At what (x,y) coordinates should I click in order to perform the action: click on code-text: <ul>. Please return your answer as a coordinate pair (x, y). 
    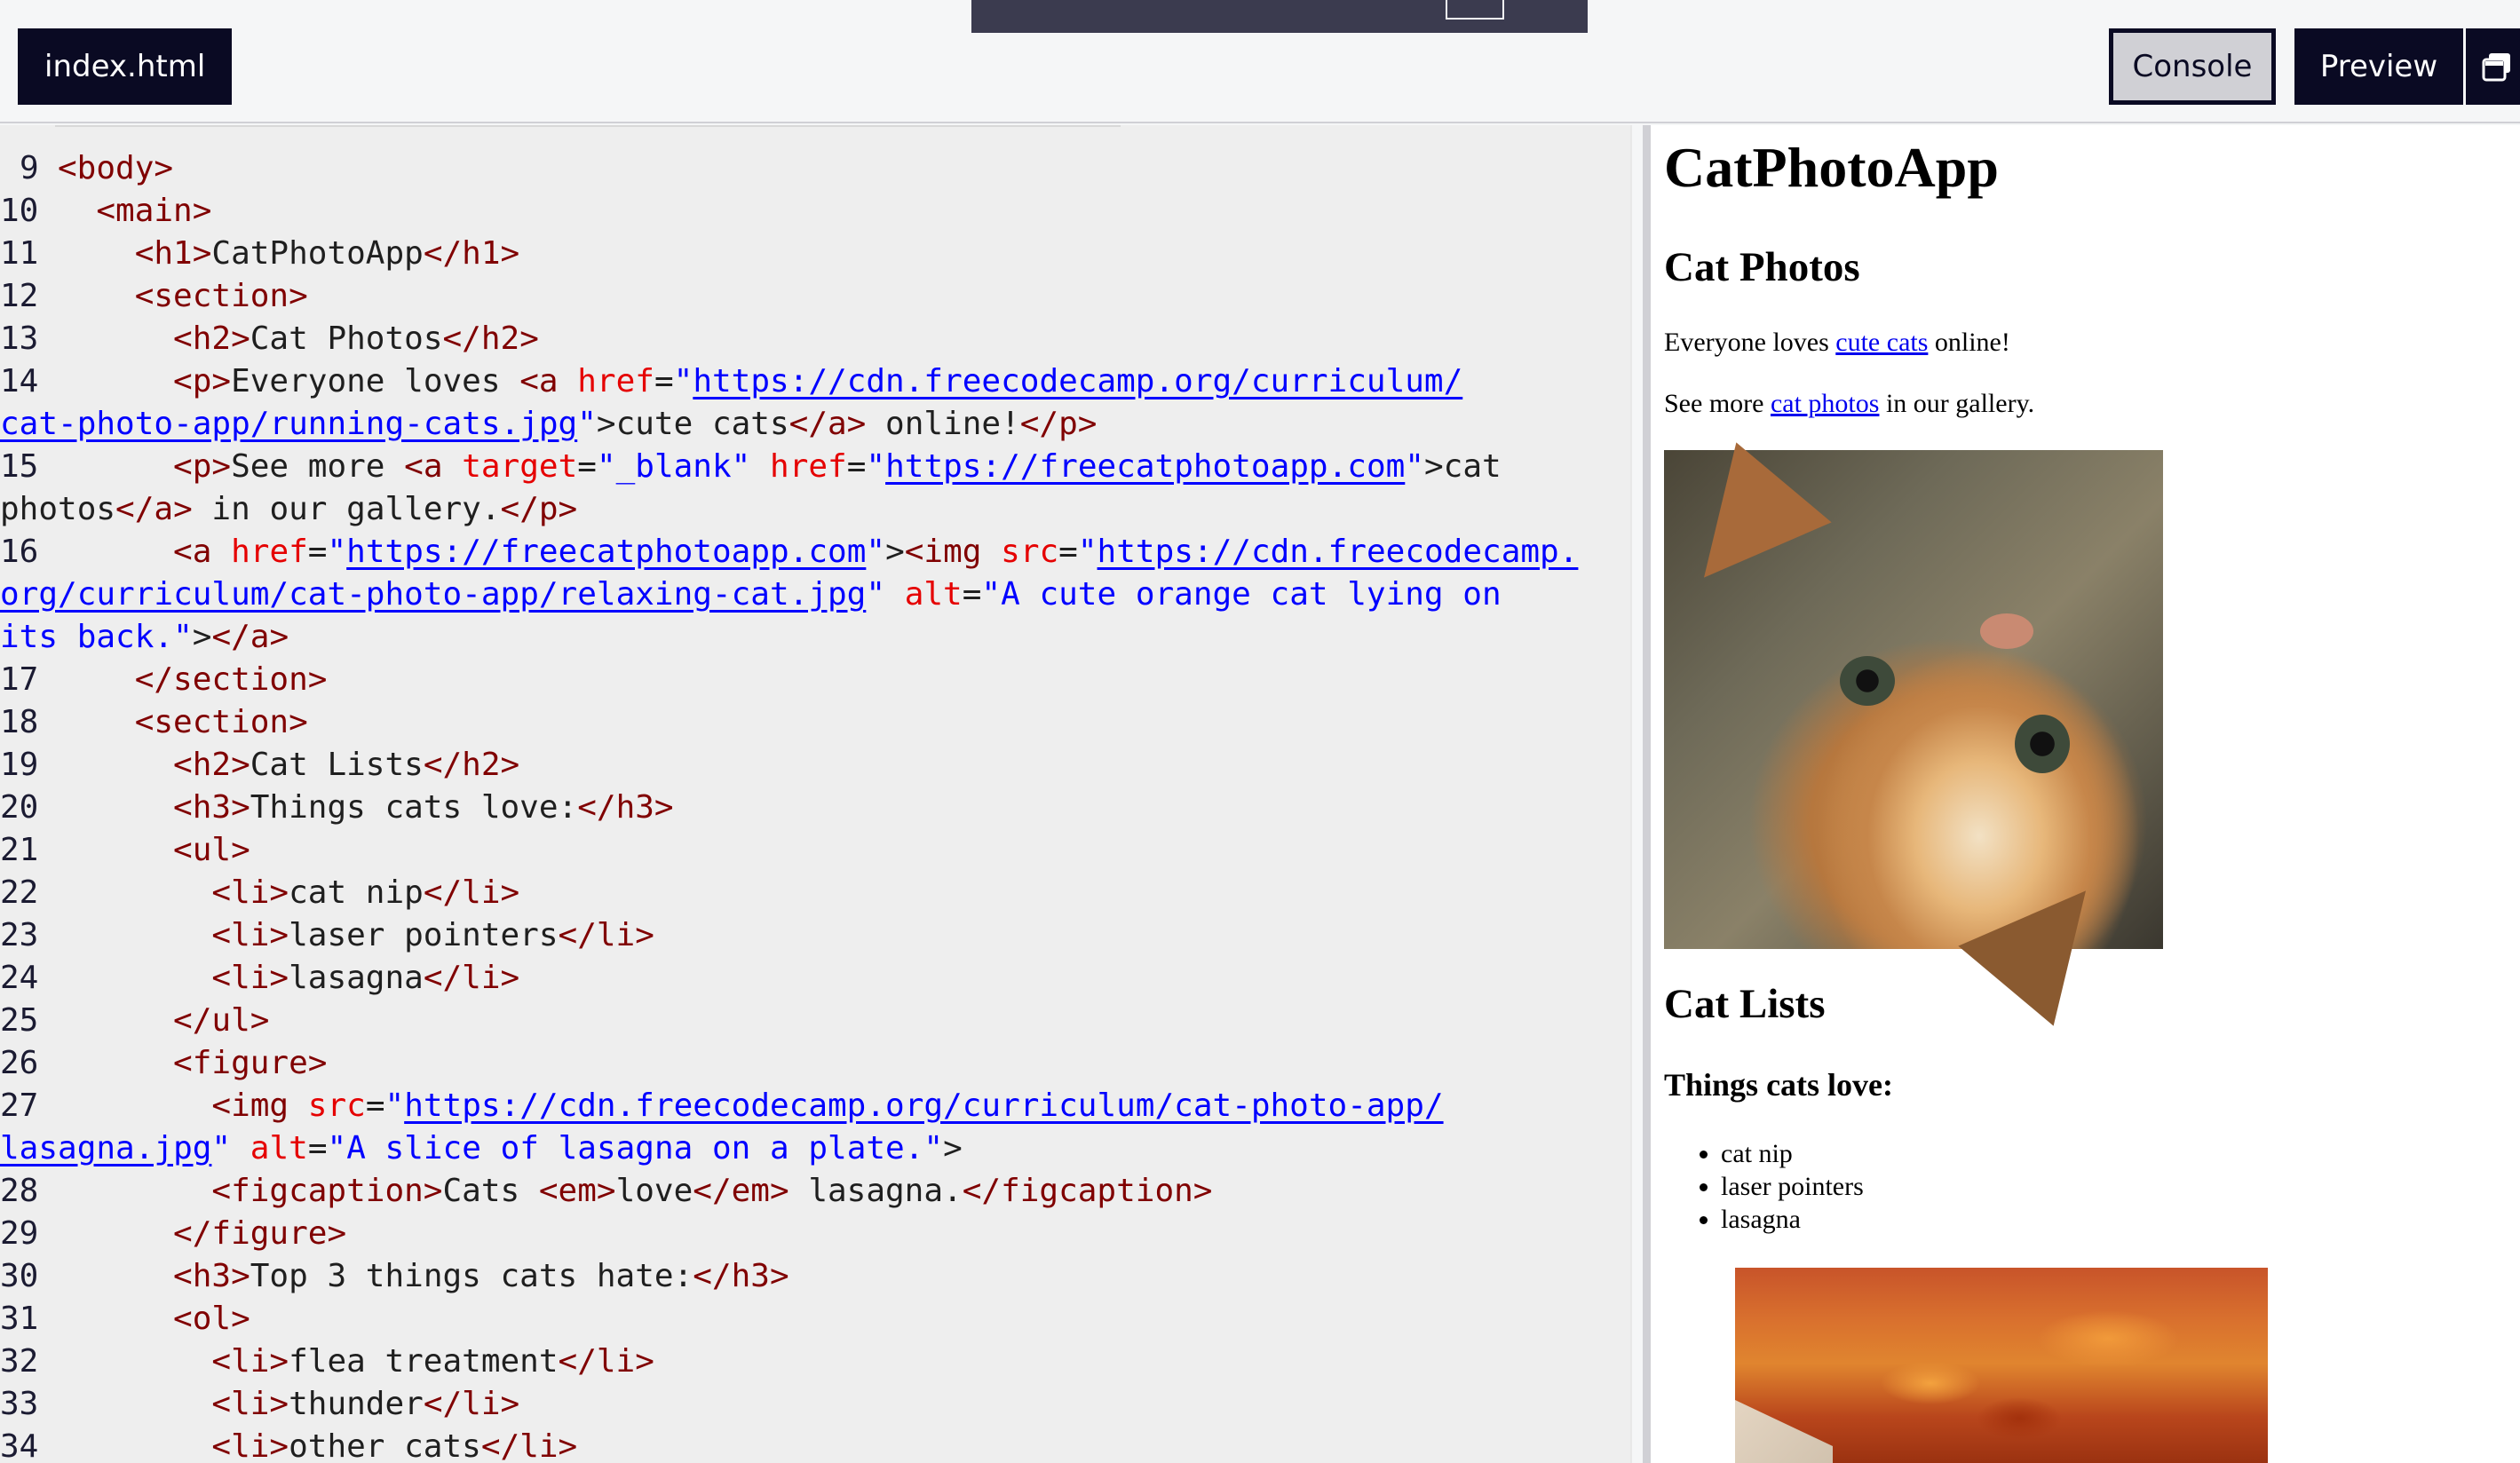
    Looking at the image, I should click on (211, 850).